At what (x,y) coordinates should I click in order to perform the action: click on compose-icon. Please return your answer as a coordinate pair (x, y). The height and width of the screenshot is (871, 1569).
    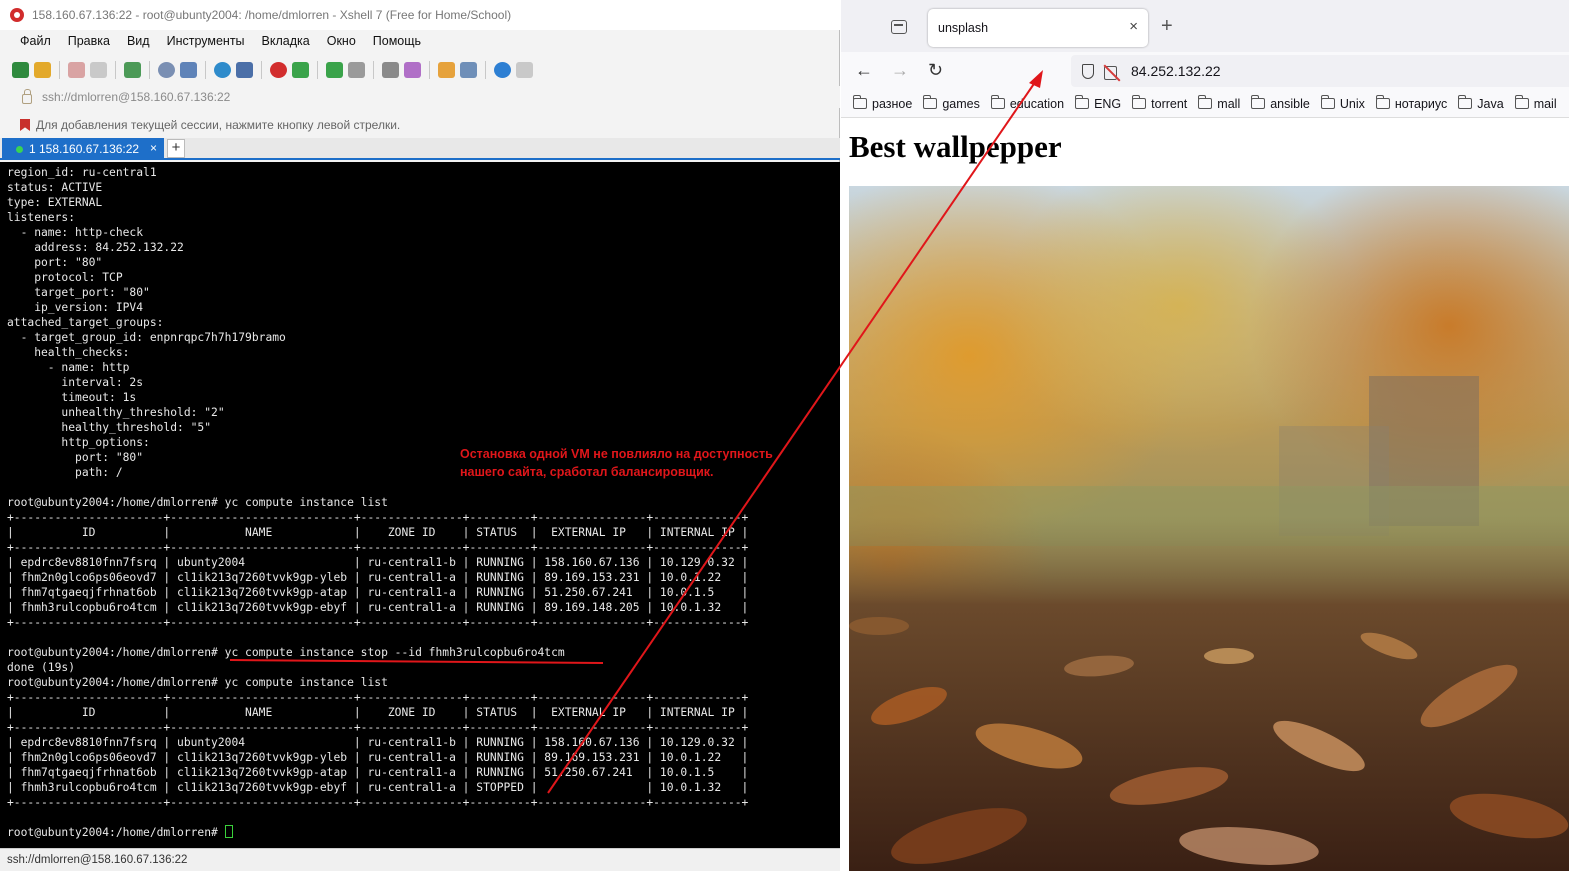
    Looking at the image, I should click on (412, 70).